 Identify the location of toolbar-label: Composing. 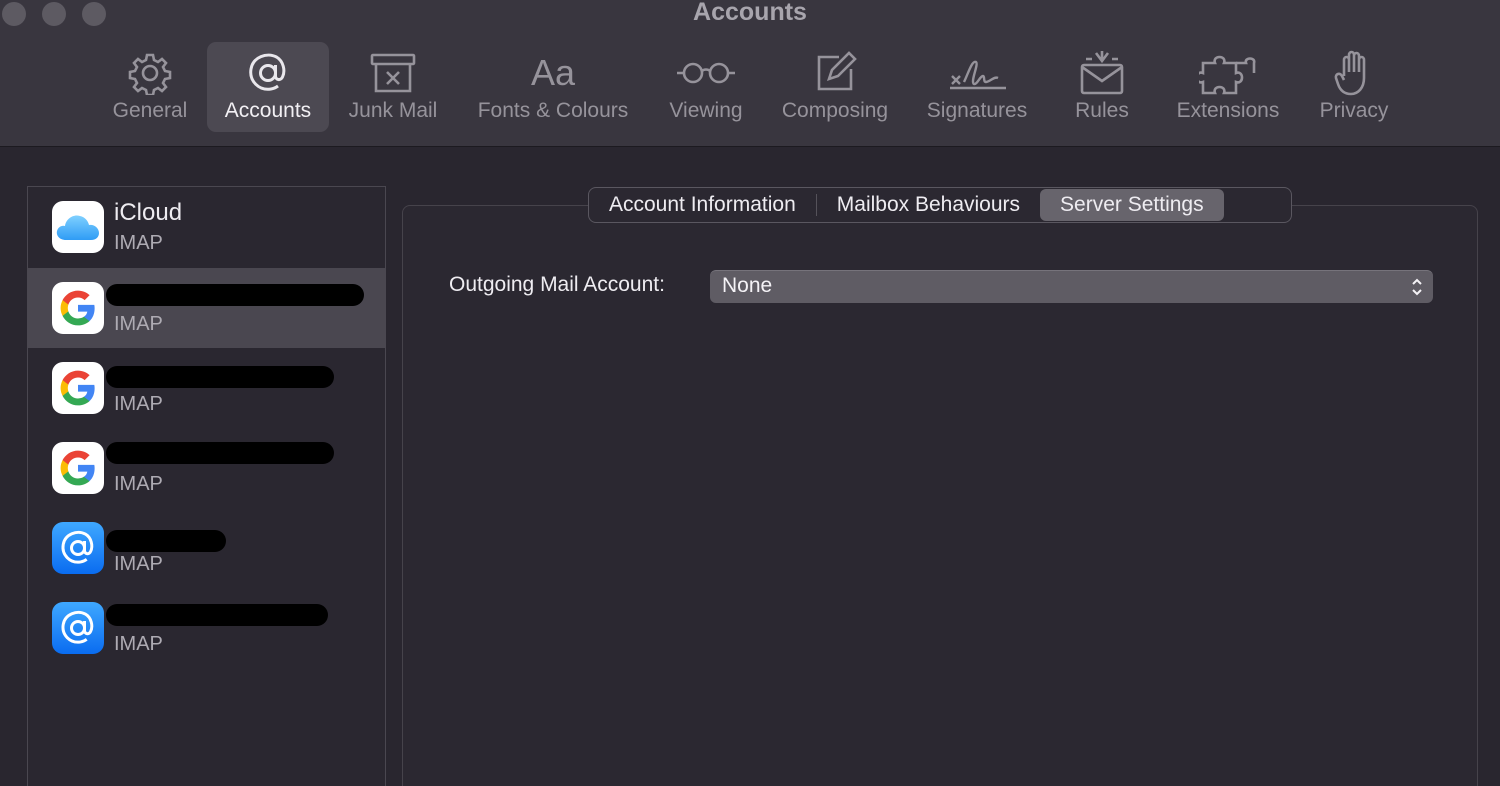
(835, 110).